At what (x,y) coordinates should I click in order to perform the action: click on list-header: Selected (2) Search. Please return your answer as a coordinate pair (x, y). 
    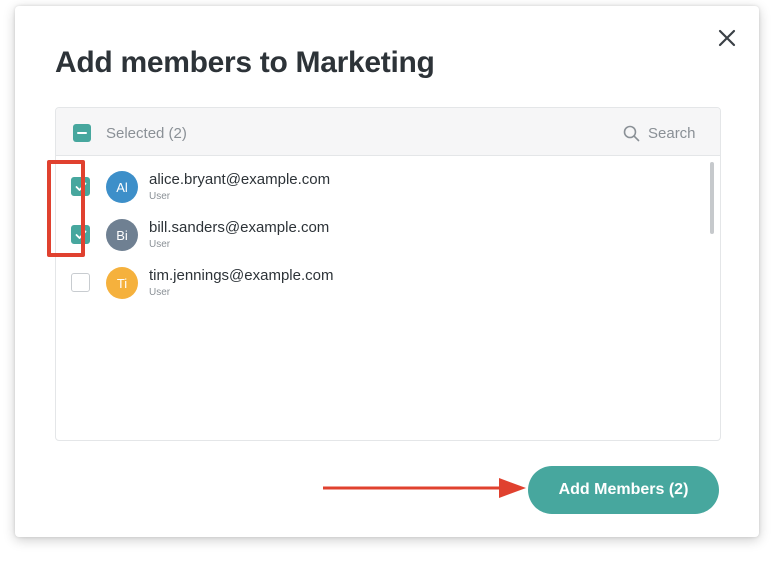
    Looking at the image, I should click on (388, 132).